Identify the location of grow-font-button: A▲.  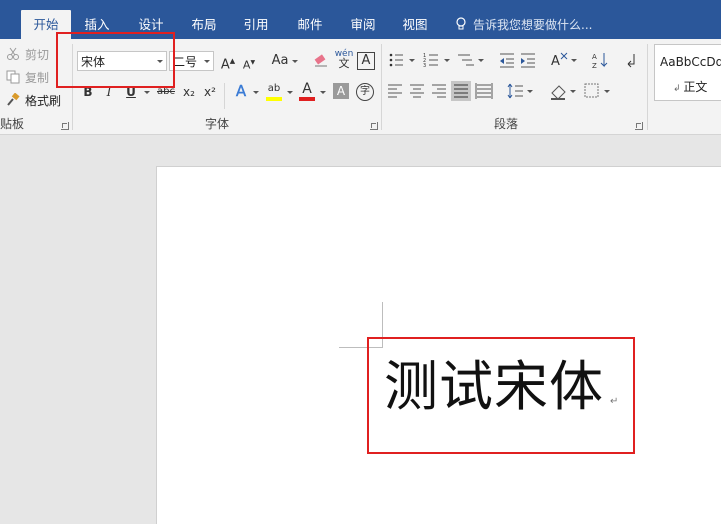
(228, 62).